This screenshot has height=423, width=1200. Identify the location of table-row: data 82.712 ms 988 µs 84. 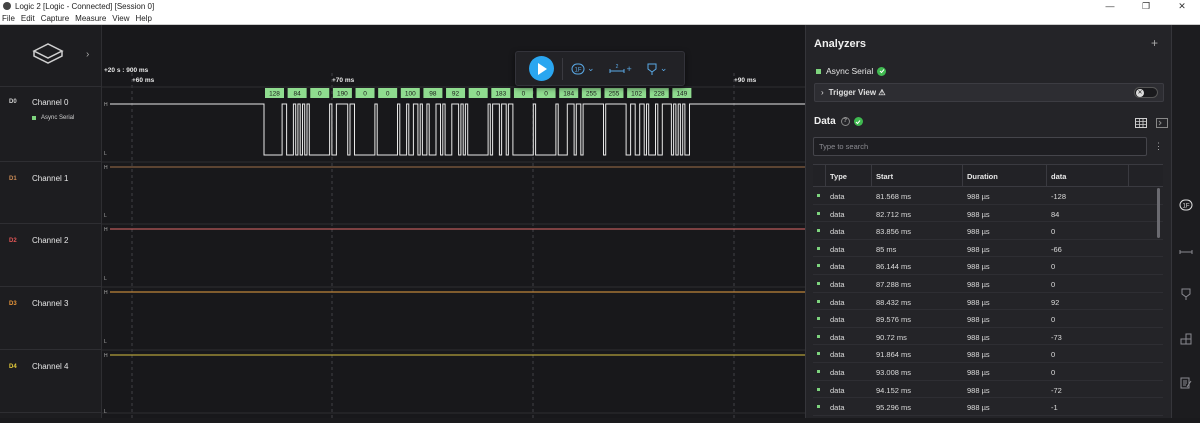
(988, 214).